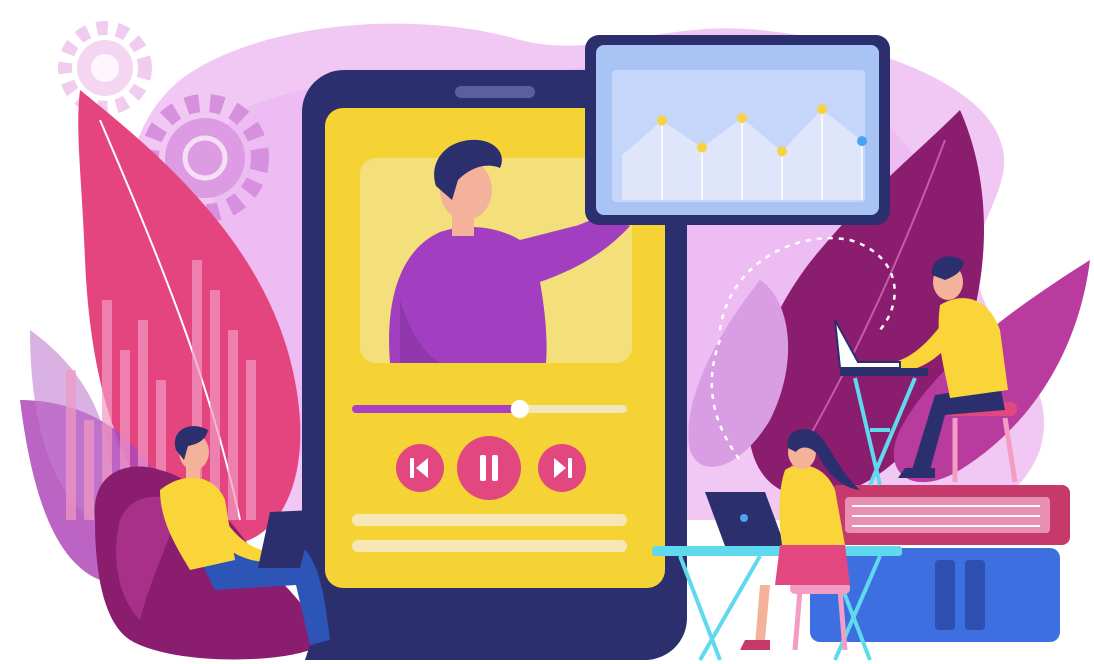 The width and height of the screenshot is (1094, 664). I want to click on table-top, so click(884, 372).